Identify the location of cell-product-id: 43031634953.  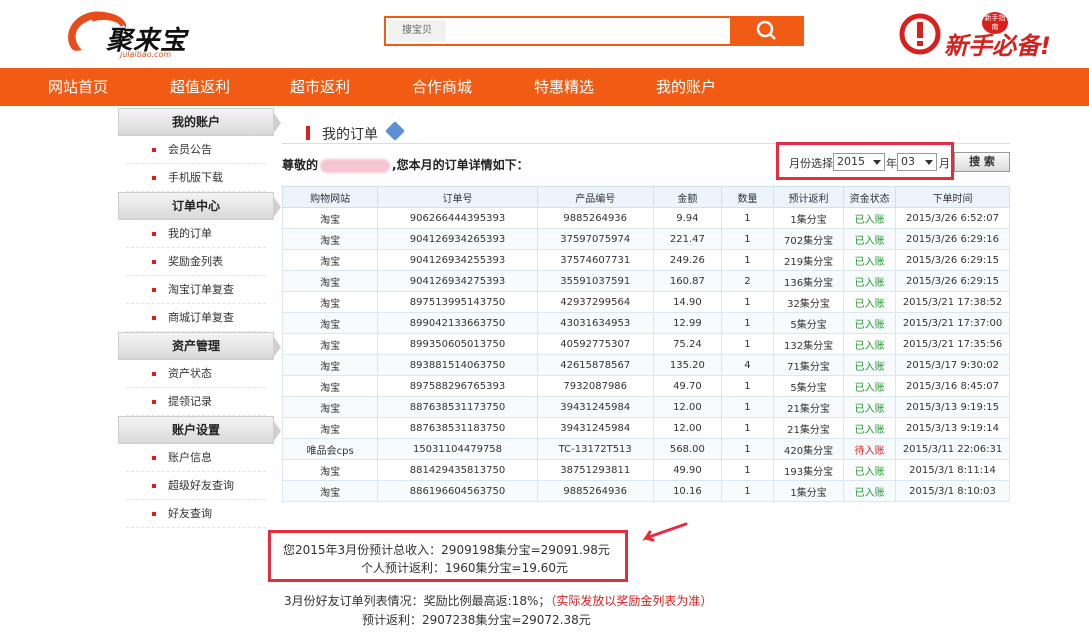
(595, 323).